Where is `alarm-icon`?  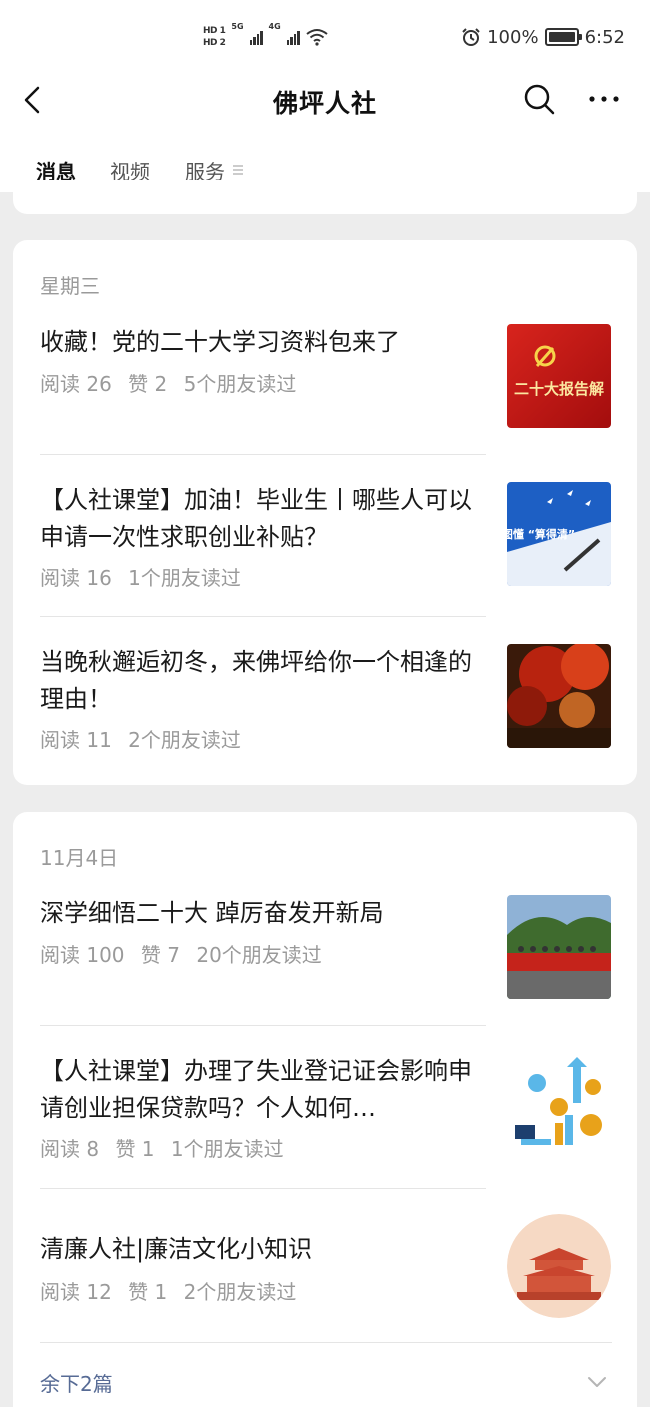
alarm-icon is located at coordinates (471, 37).